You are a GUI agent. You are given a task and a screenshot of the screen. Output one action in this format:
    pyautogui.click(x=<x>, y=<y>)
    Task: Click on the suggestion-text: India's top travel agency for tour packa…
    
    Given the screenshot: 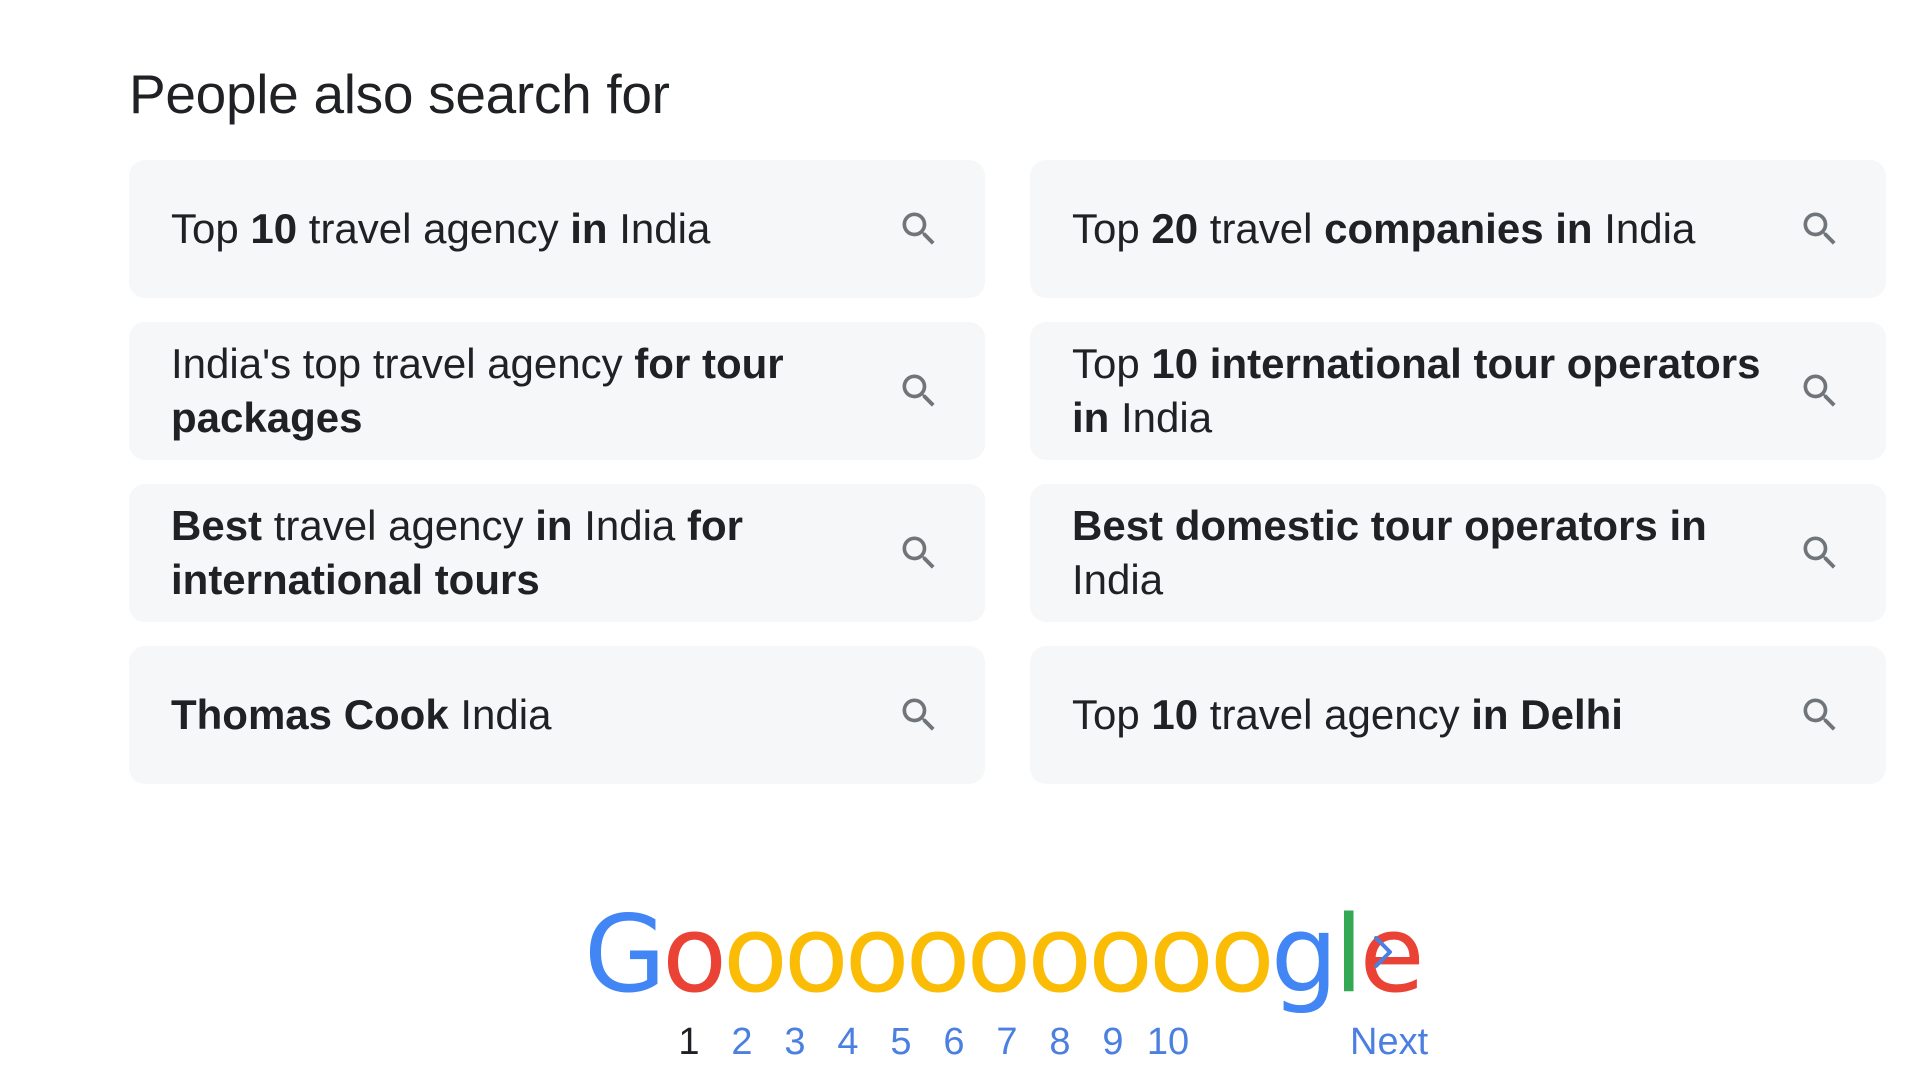 What is the action you would take?
    pyautogui.click(x=523, y=391)
    